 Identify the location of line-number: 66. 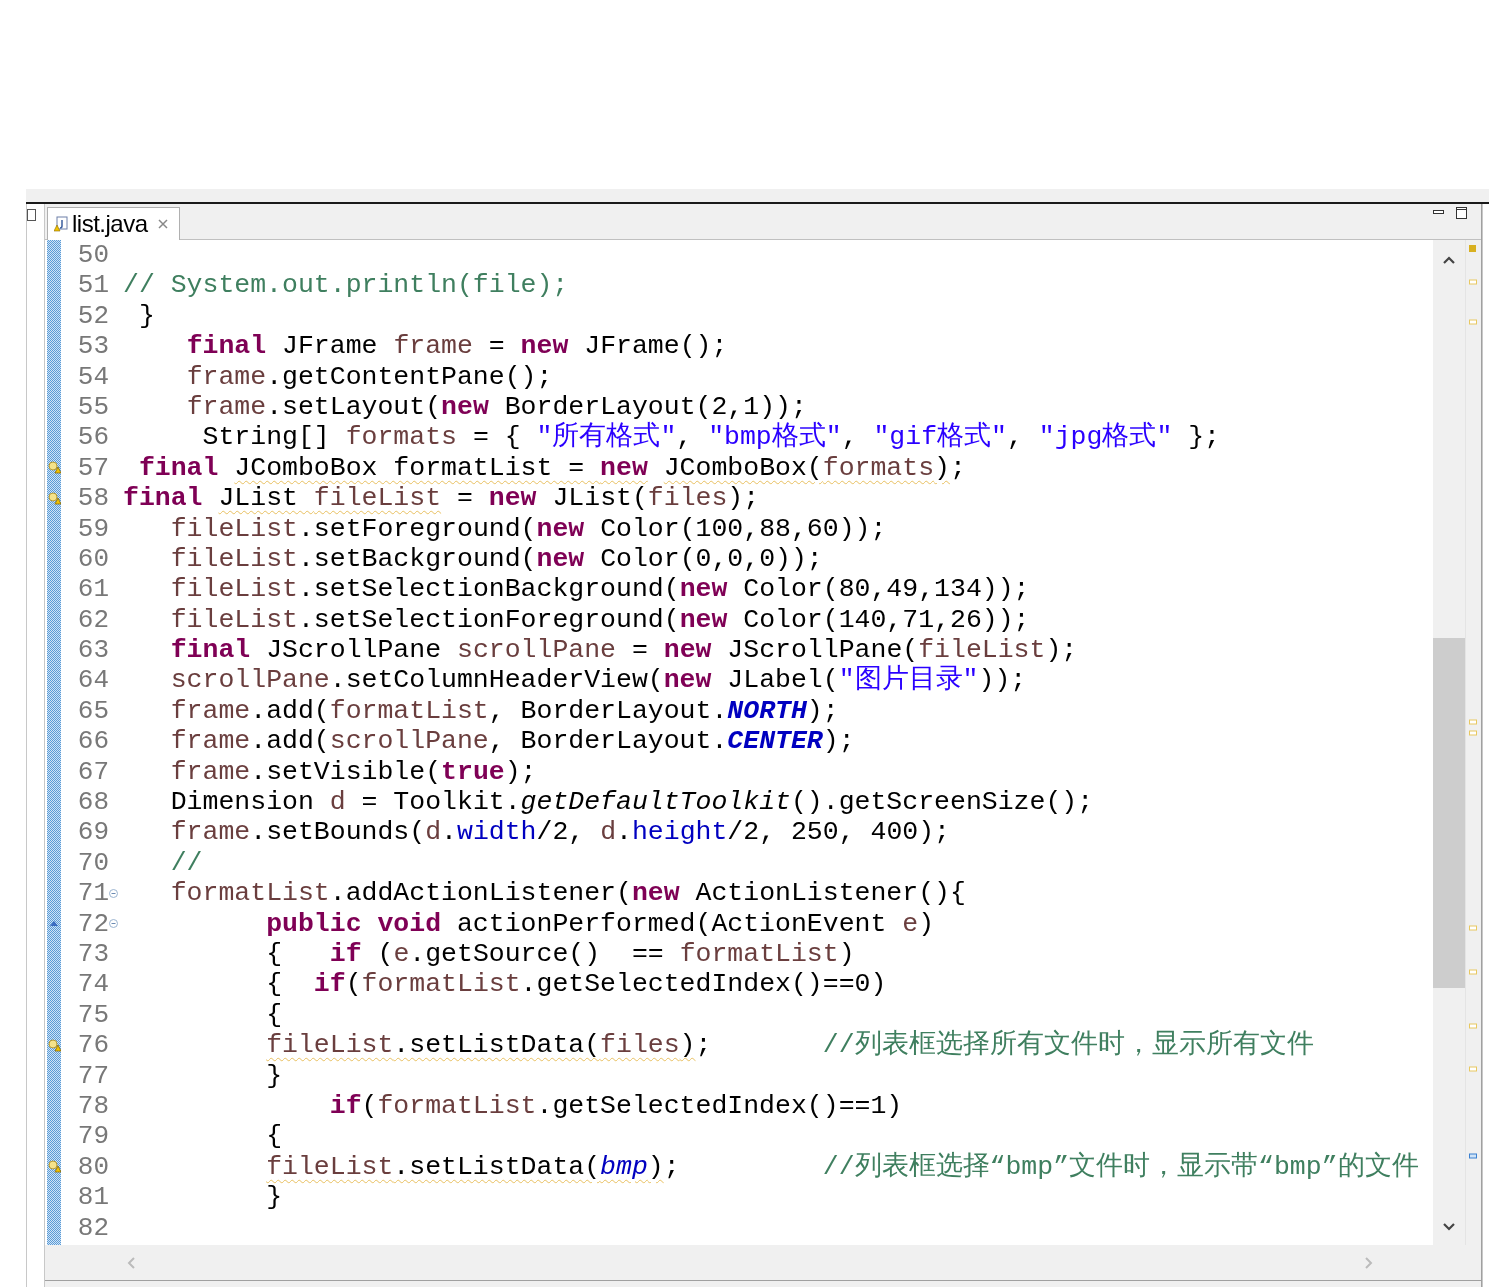
(92, 741).